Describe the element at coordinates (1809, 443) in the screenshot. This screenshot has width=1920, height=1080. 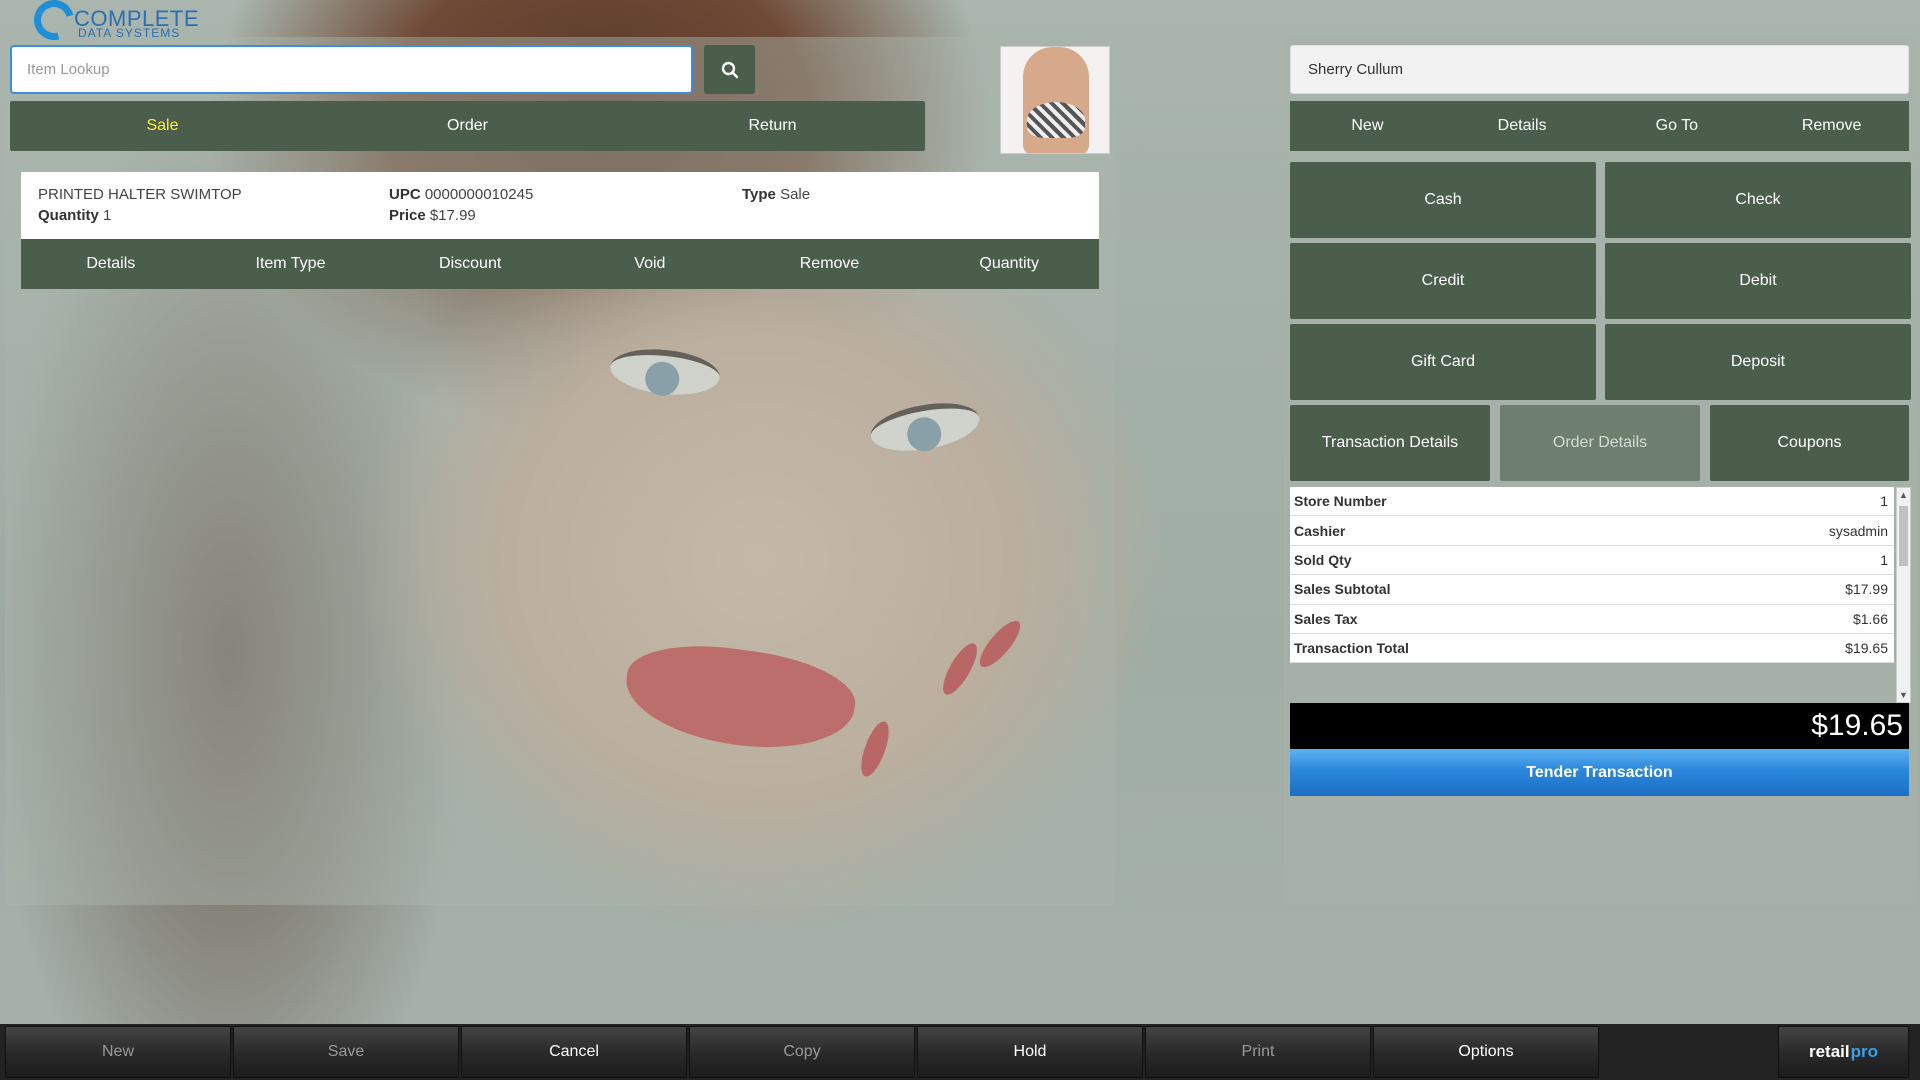
I see `coupons-button: Coupons` at that location.